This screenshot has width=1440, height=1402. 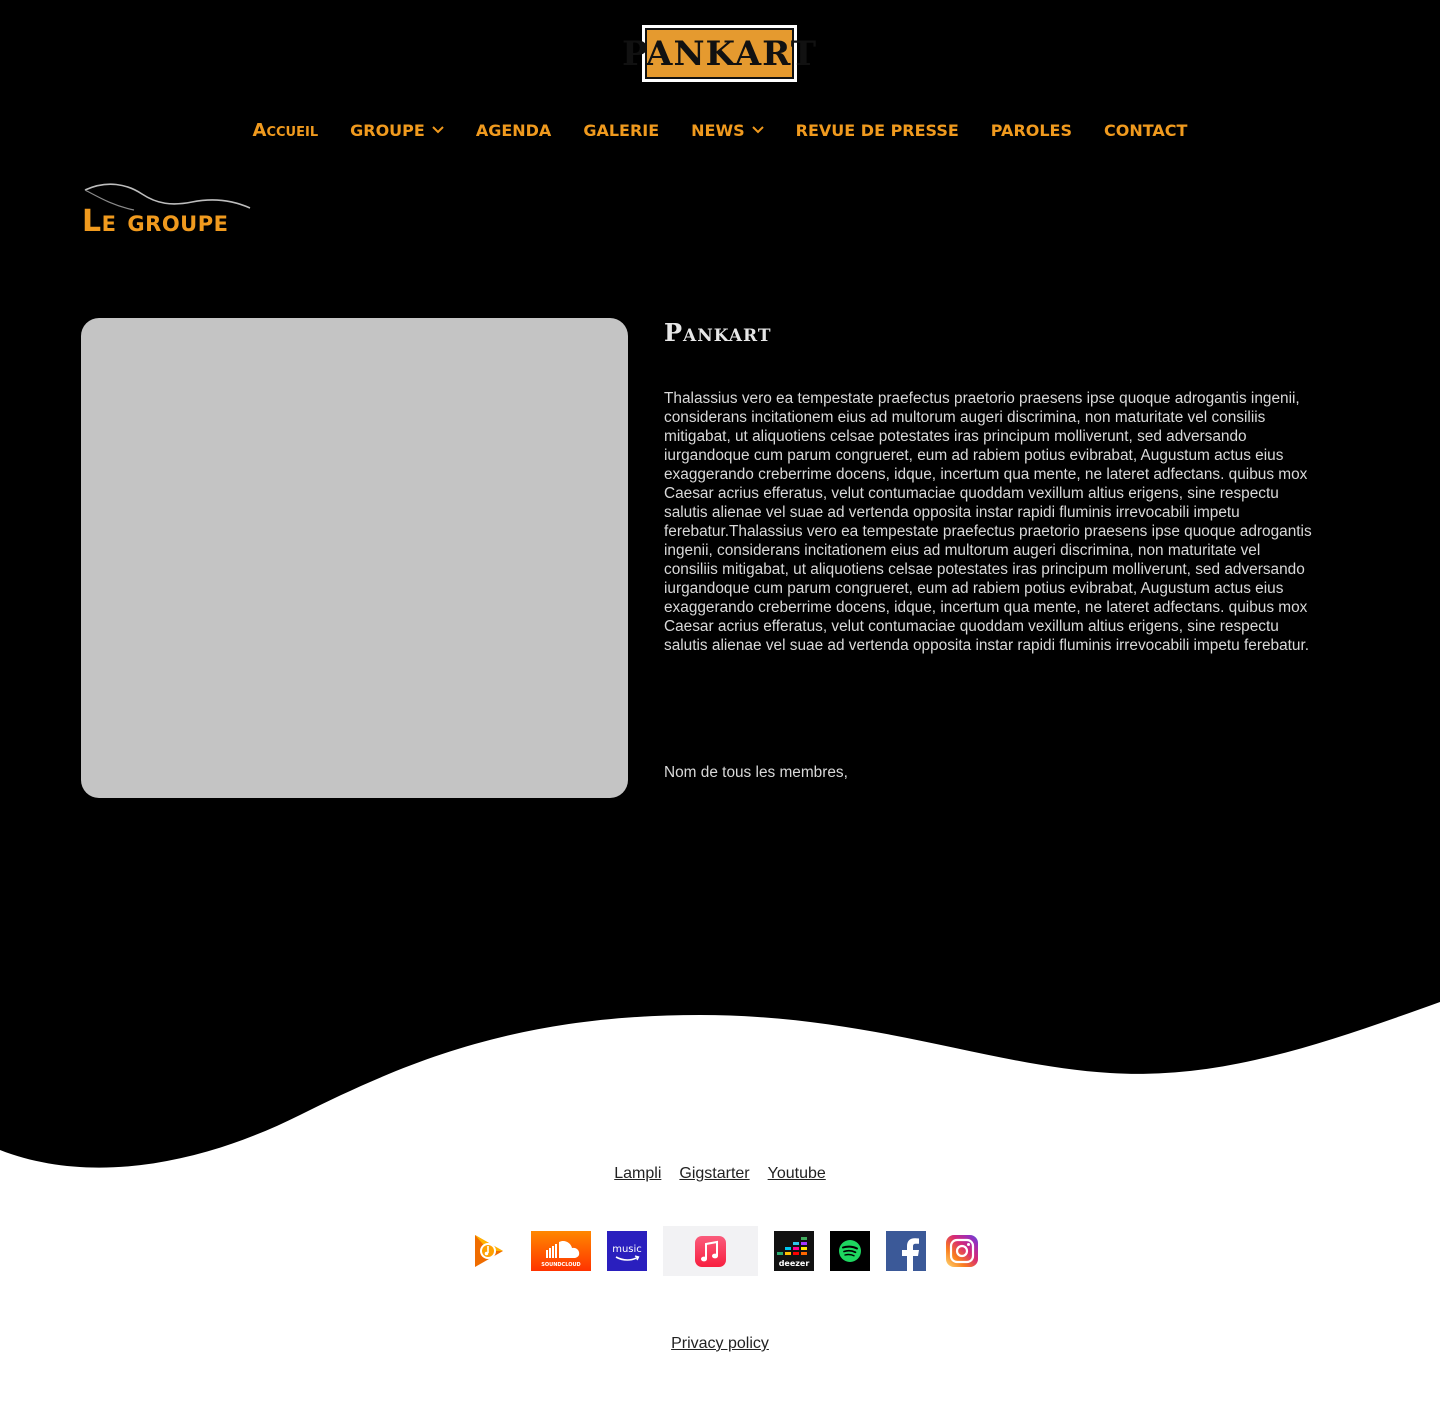 I want to click on nav-item-label: Paroles, so click(x=1031, y=130).